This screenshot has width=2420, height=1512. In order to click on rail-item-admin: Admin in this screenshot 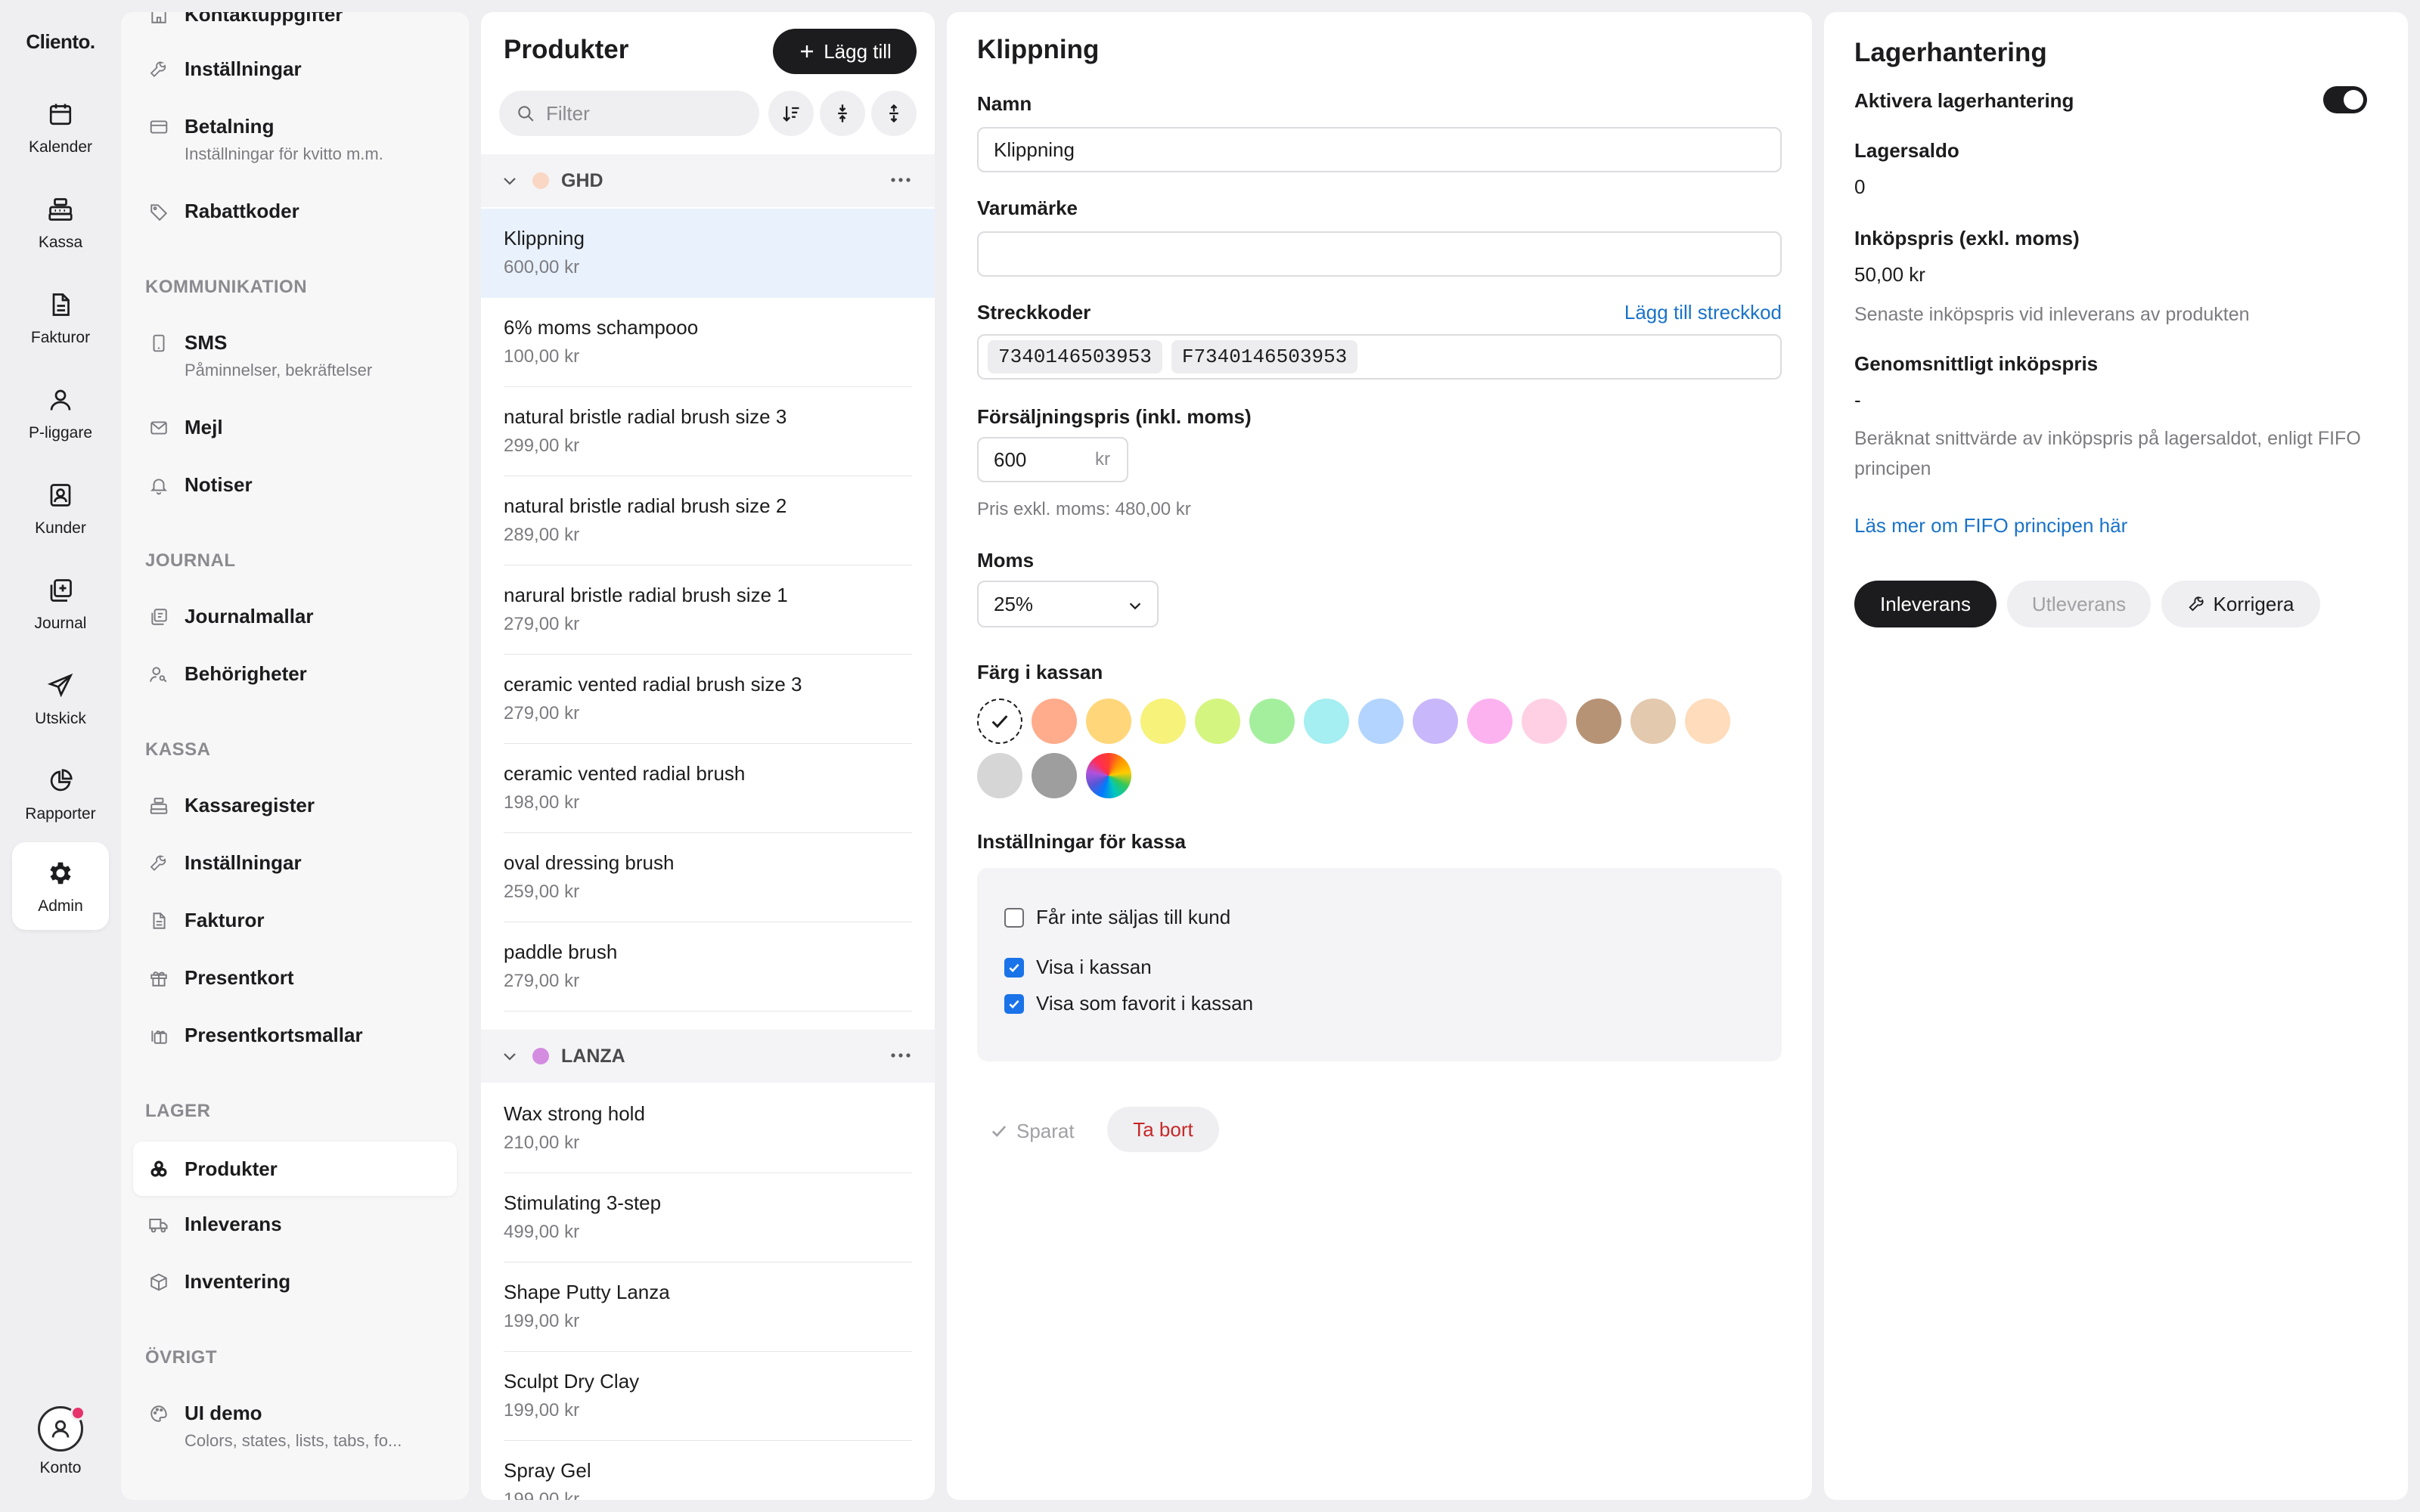, I will do `click(60, 886)`.